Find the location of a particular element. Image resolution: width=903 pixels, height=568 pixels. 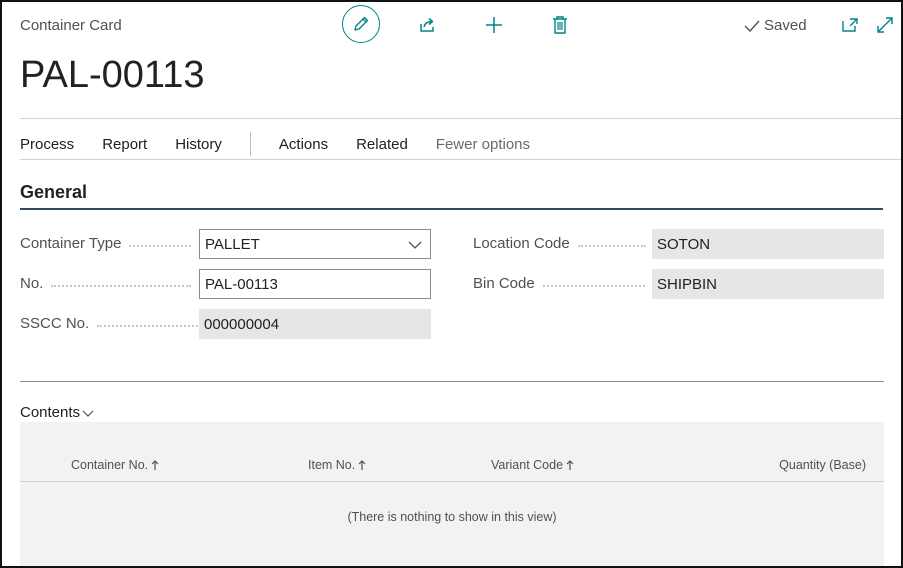

column-header-variant-code: Variant Code is located at coordinates (532, 465).